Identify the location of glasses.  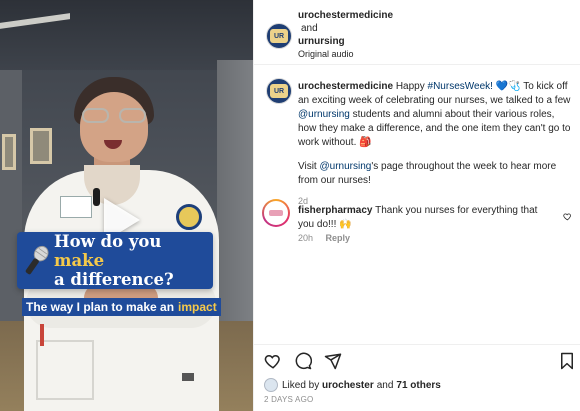
(114, 116).